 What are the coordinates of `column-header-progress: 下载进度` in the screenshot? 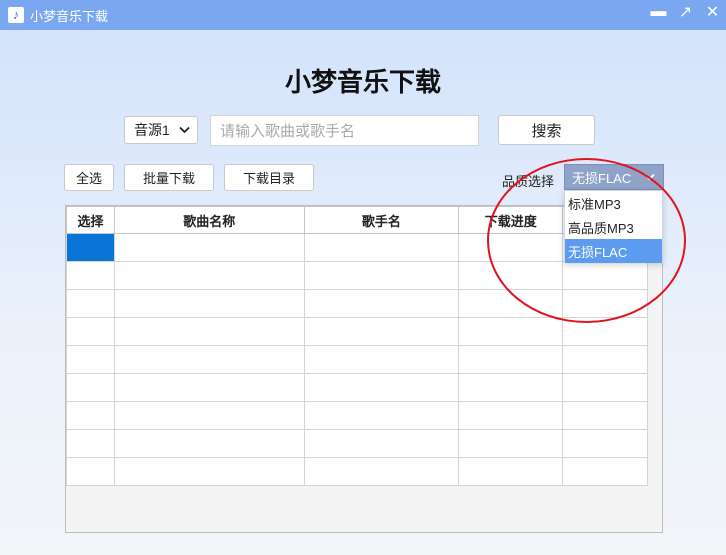 It's located at (511, 220).